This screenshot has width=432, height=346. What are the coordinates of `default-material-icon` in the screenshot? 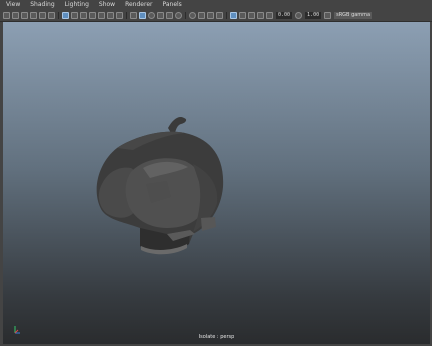 It's located at (151, 15).